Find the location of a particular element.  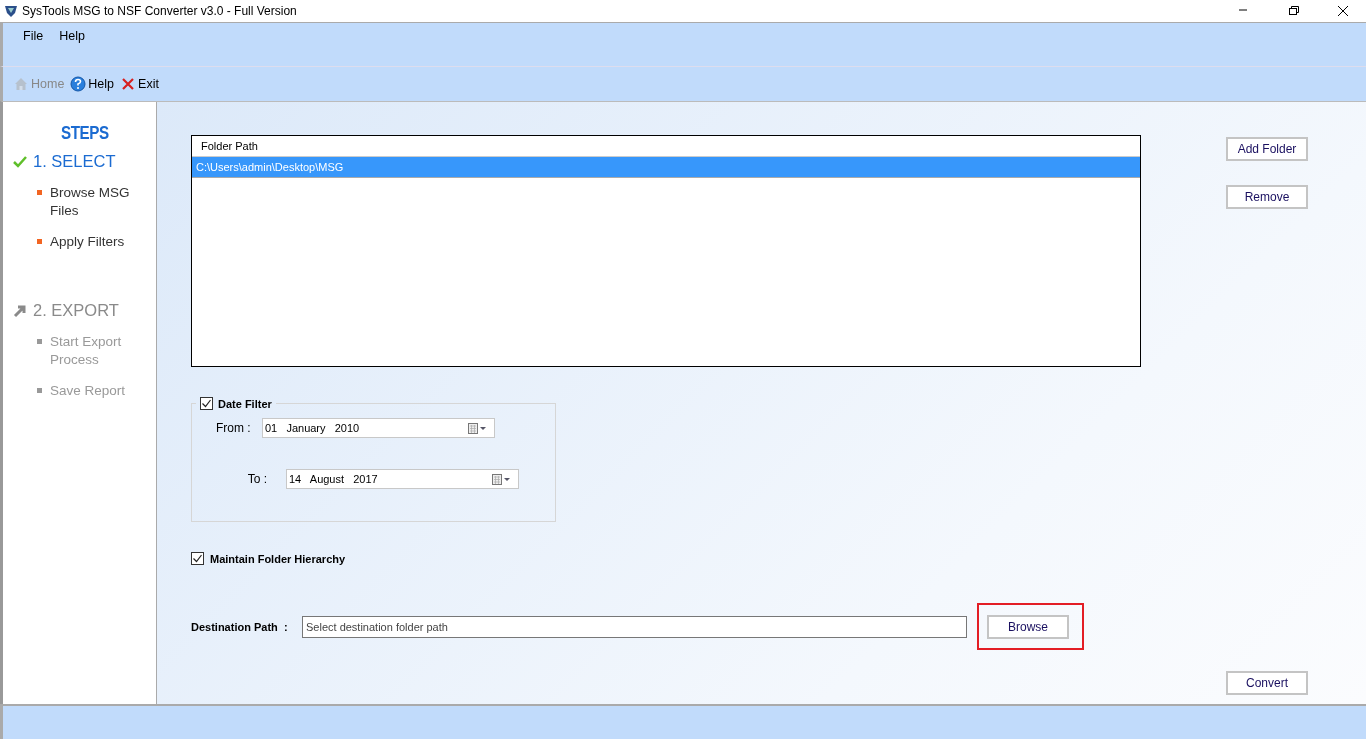

help-icon is located at coordinates (78, 84).